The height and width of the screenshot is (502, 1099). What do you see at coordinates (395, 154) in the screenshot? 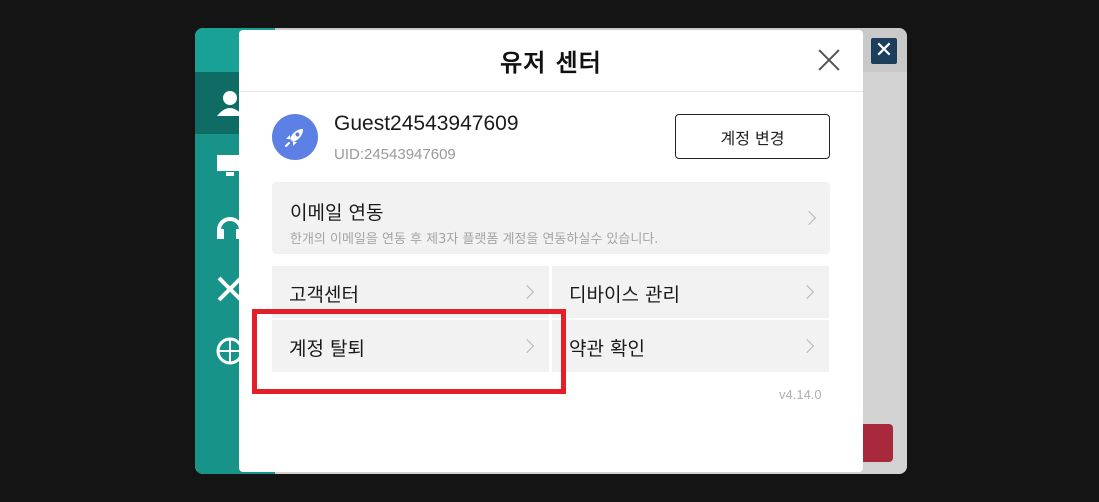
I see `user-id: UID:24543947609` at bounding box center [395, 154].